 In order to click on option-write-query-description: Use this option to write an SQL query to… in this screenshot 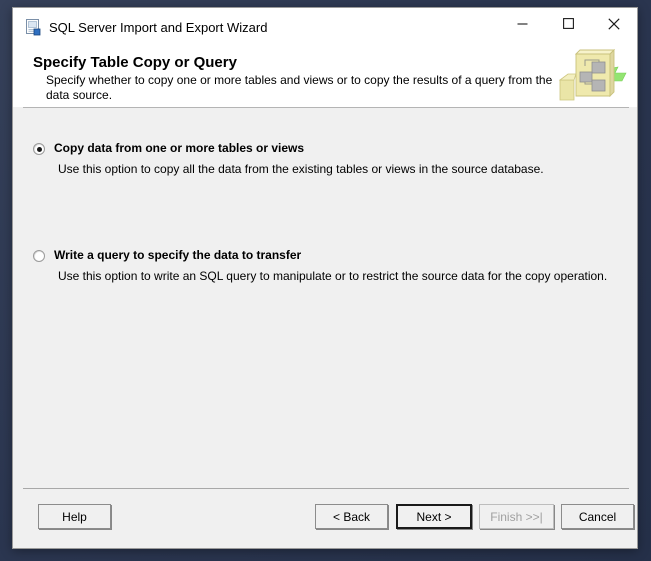, I will do `click(333, 276)`.